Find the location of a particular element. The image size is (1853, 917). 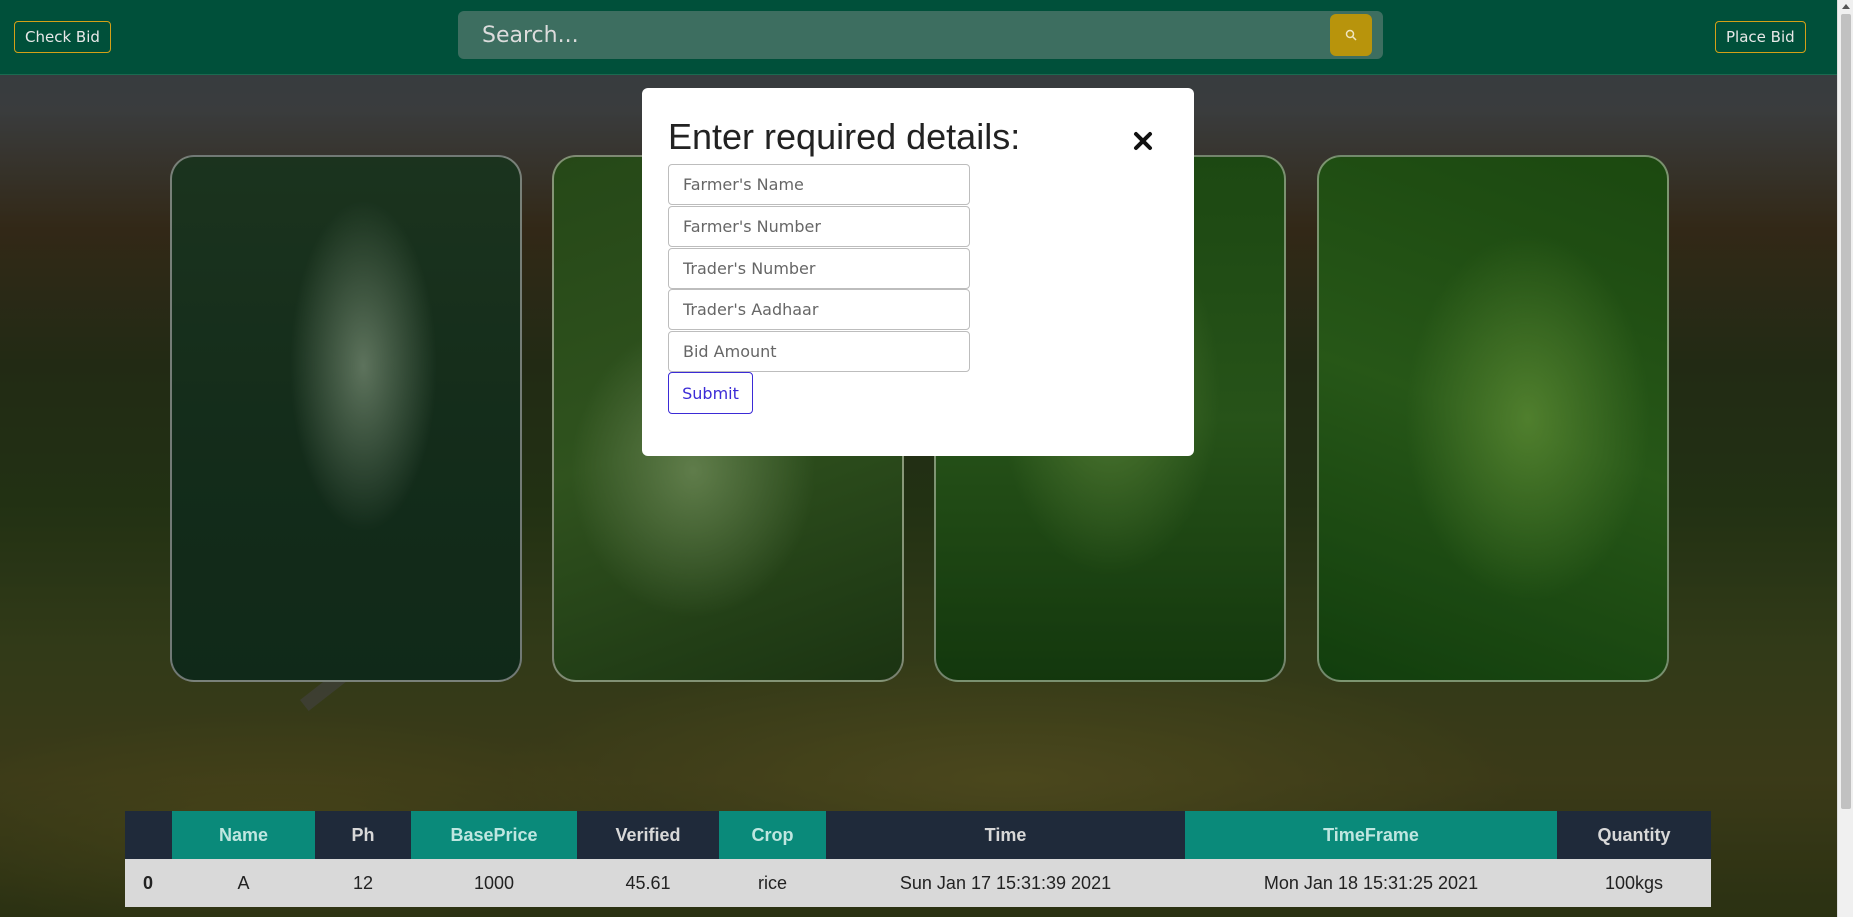

cell-crop: rice is located at coordinates (772, 883).